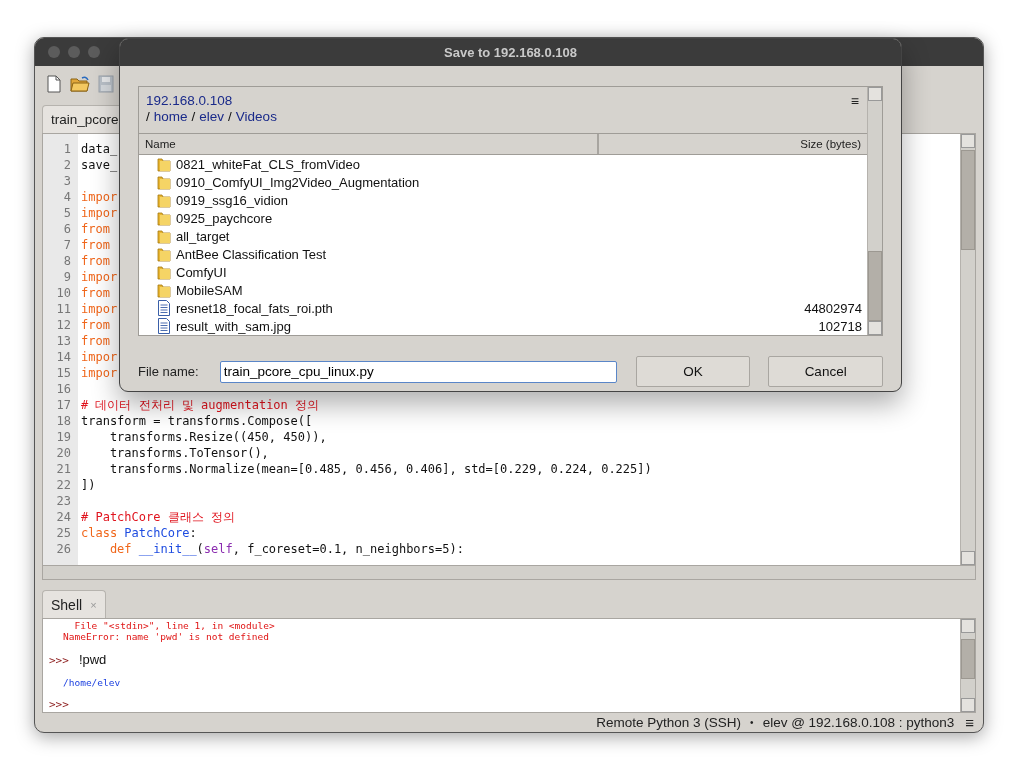 The image size is (1018, 775). What do you see at coordinates (63, 549) in the screenshot?
I see `line-number: 26` at bounding box center [63, 549].